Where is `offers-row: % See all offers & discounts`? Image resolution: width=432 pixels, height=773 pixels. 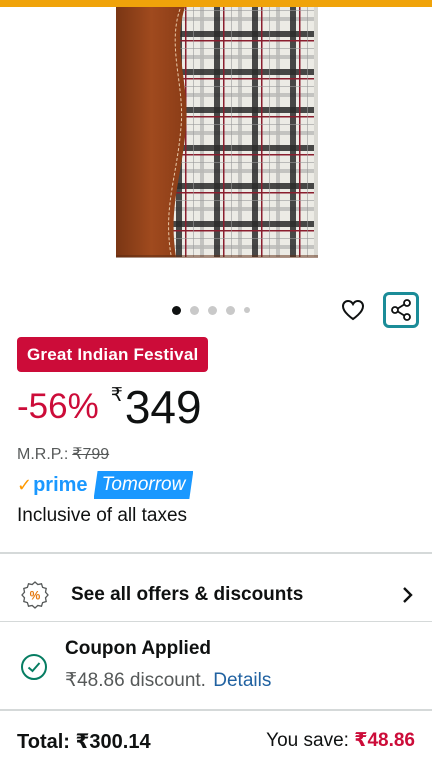
offers-row: % See all offers & discounts is located at coordinates (216, 596).